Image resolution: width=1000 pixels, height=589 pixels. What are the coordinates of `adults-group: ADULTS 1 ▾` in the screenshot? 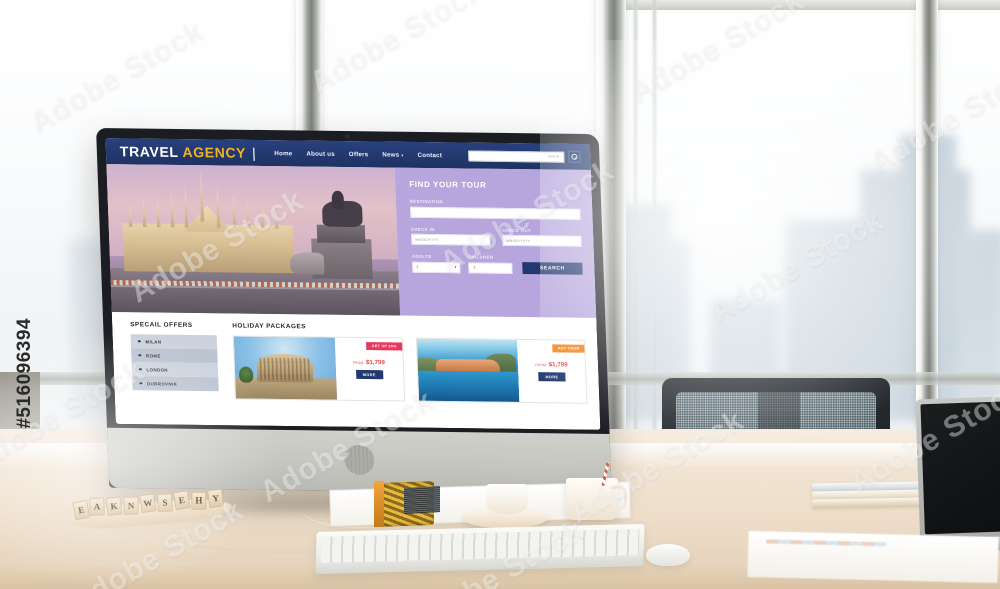 It's located at (436, 263).